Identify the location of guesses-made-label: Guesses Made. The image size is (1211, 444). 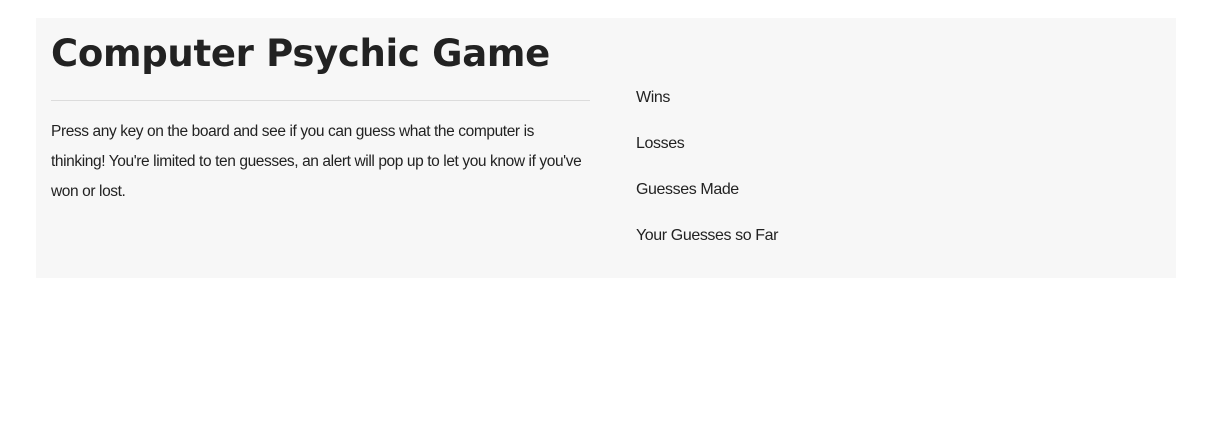
(687, 189).